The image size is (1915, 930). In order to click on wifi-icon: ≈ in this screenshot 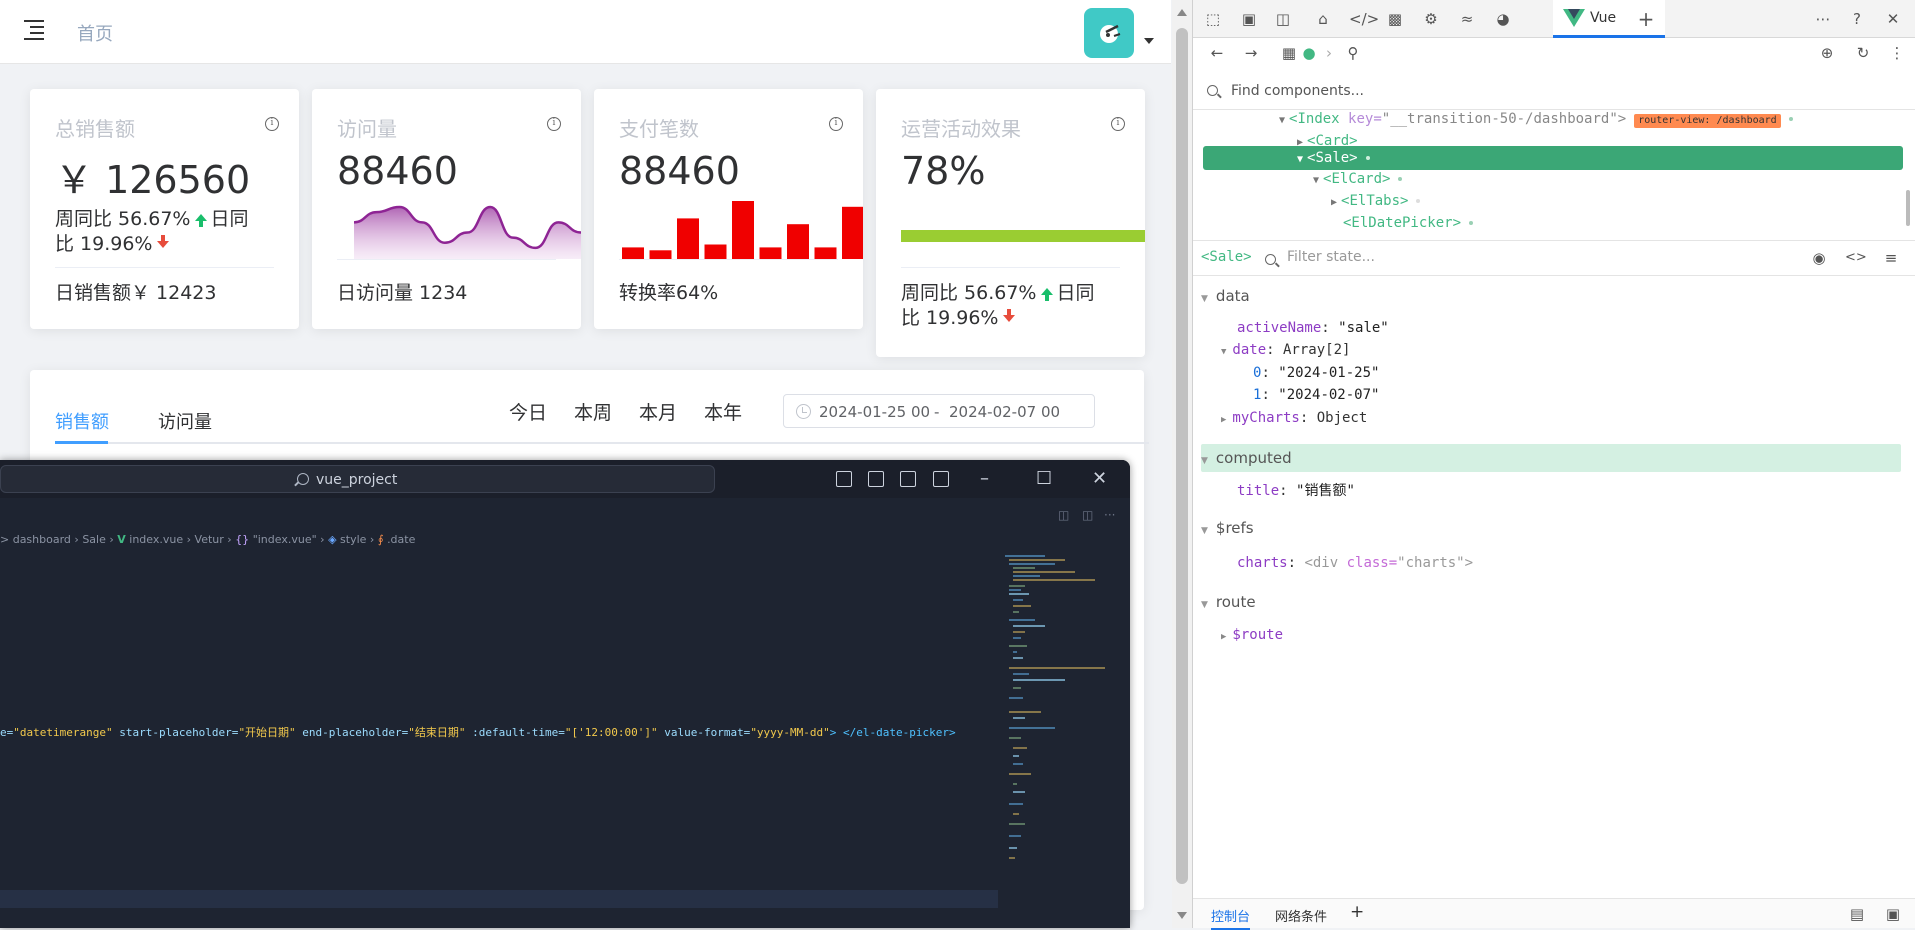, I will do `click(1467, 19)`.